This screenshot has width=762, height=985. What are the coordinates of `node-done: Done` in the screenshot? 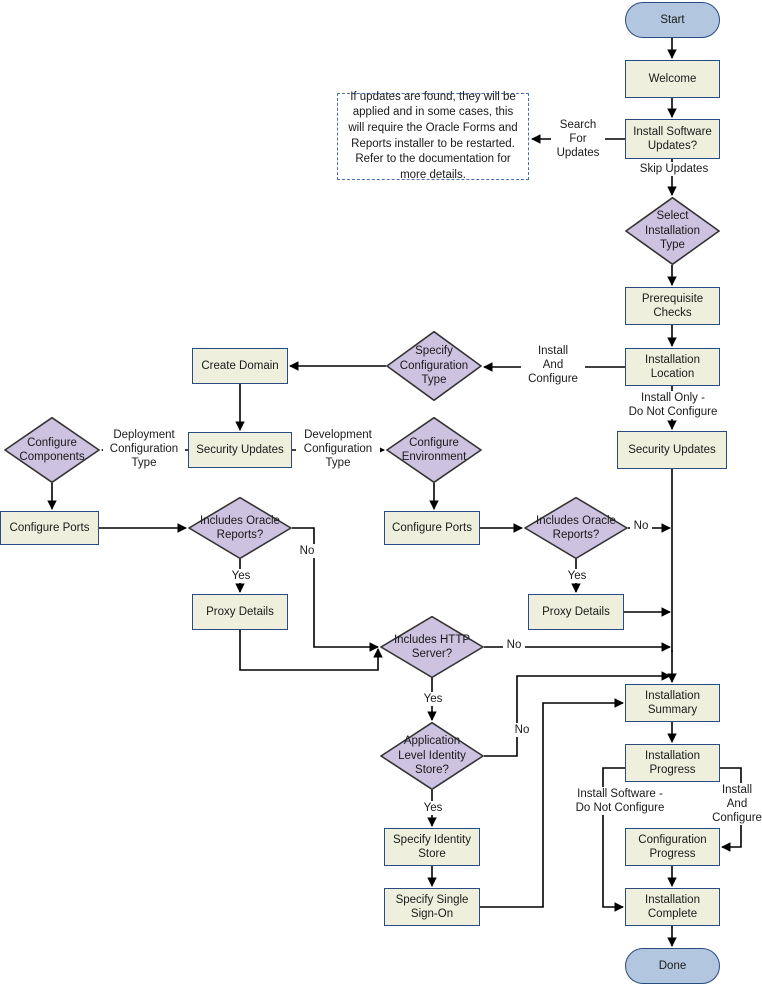 It's located at (672, 966).